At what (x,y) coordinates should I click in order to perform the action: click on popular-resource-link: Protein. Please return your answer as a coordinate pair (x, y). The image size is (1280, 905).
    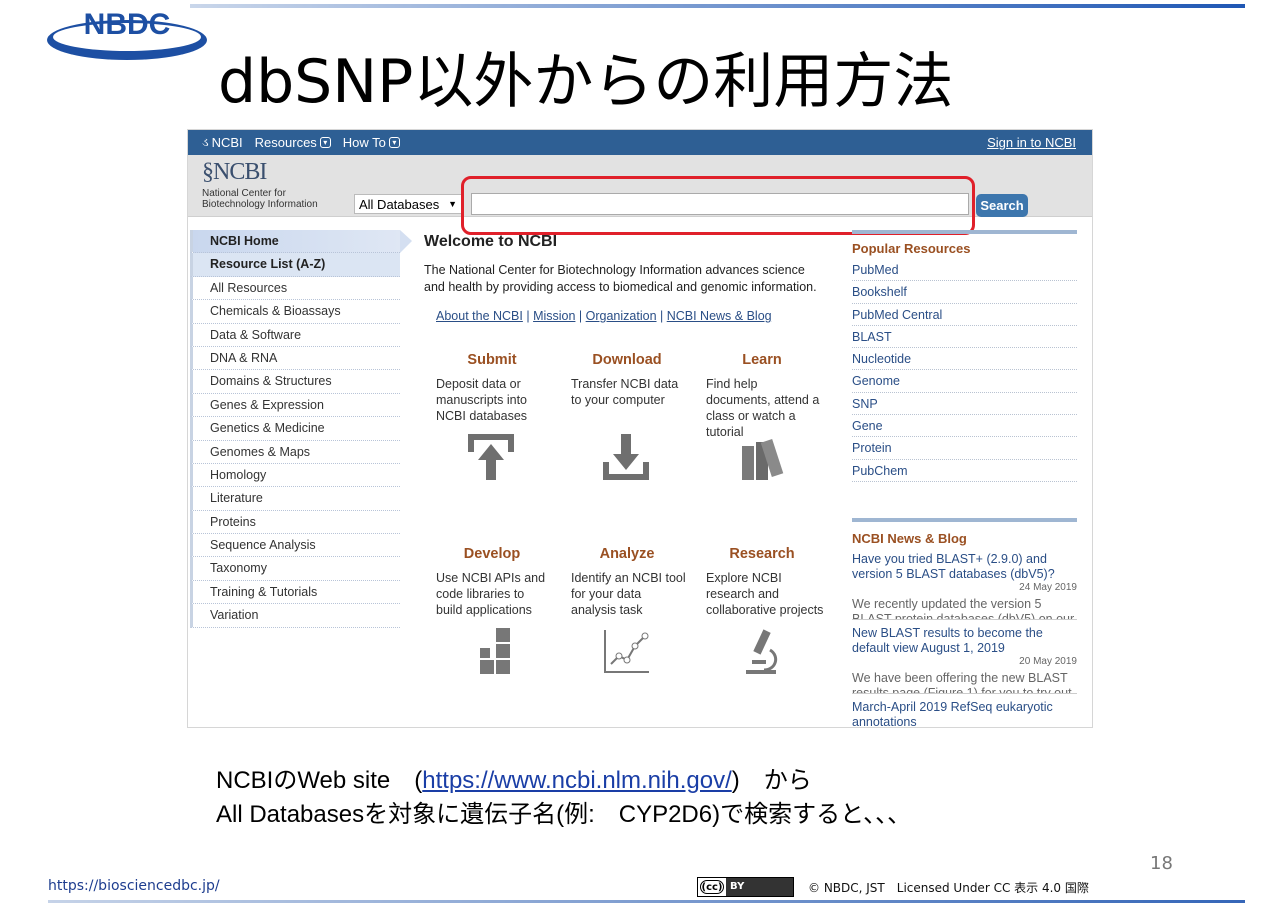
    Looking at the image, I should click on (964, 448).